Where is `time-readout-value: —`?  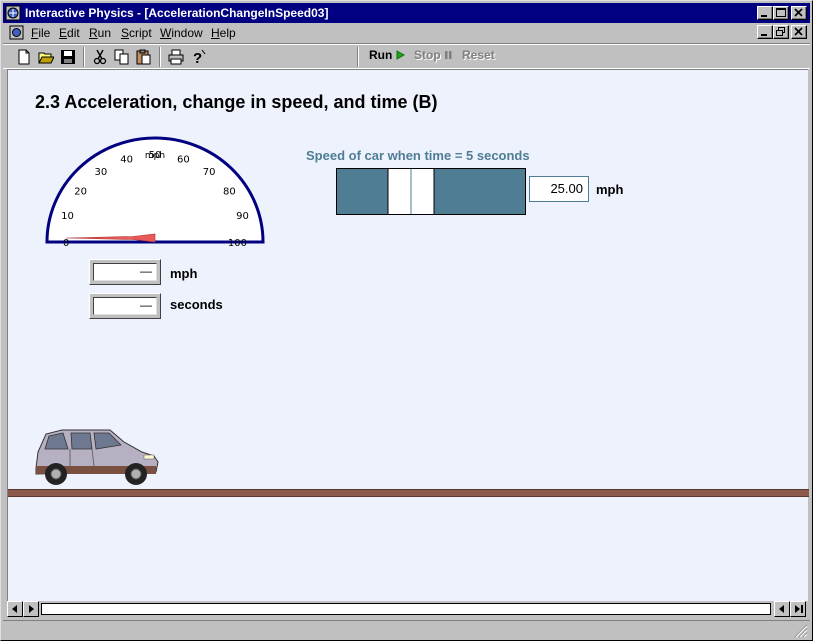
time-readout-value: — is located at coordinates (125, 306).